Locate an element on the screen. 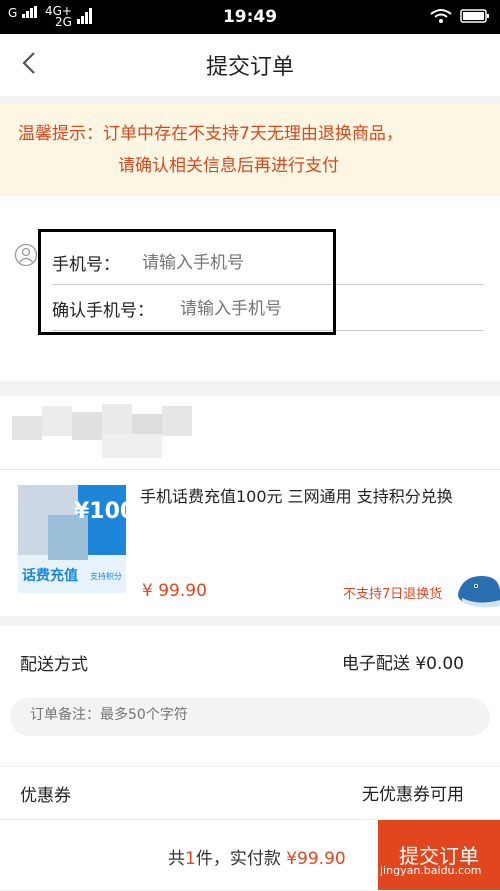  status-bar: G 4G+ 2G 19:49 is located at coordinates (250, 17).